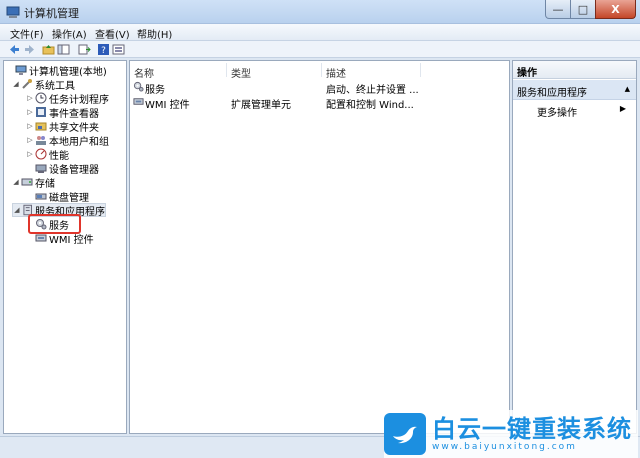 The width and height of the screenshot is (640, 458). Describe the element at coordinates (138, 86) in the screenshot. I see `services-icon` at that location.